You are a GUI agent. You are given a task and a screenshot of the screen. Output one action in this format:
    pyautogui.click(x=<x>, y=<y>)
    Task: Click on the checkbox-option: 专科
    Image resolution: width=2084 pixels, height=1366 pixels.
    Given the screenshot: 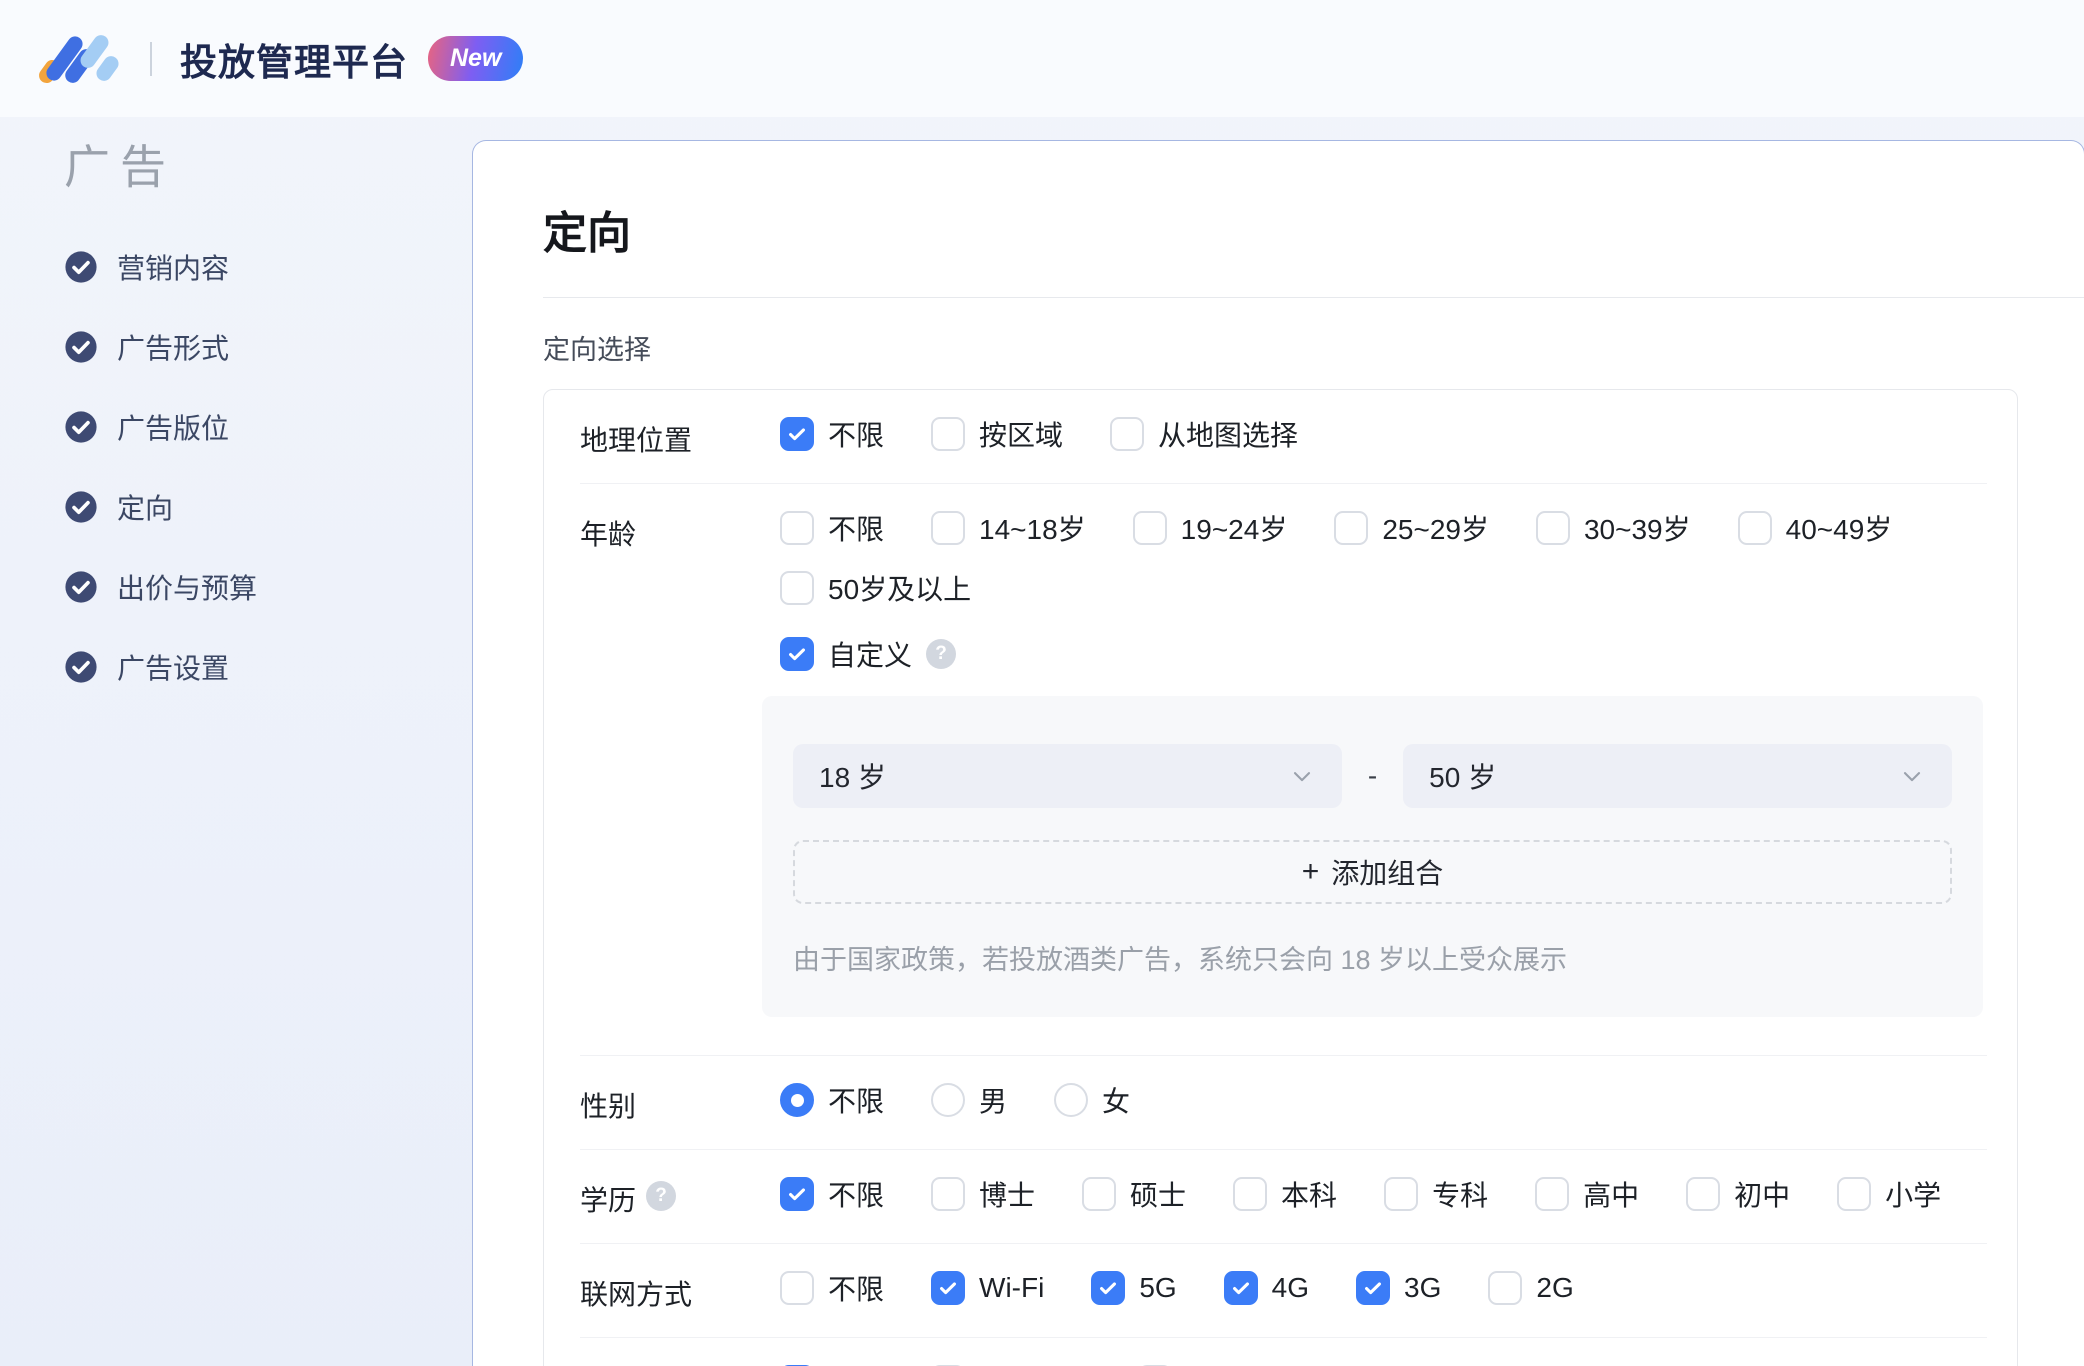 What is the action you would take?
    pyautogui.click(x=1436, y=1194)
    